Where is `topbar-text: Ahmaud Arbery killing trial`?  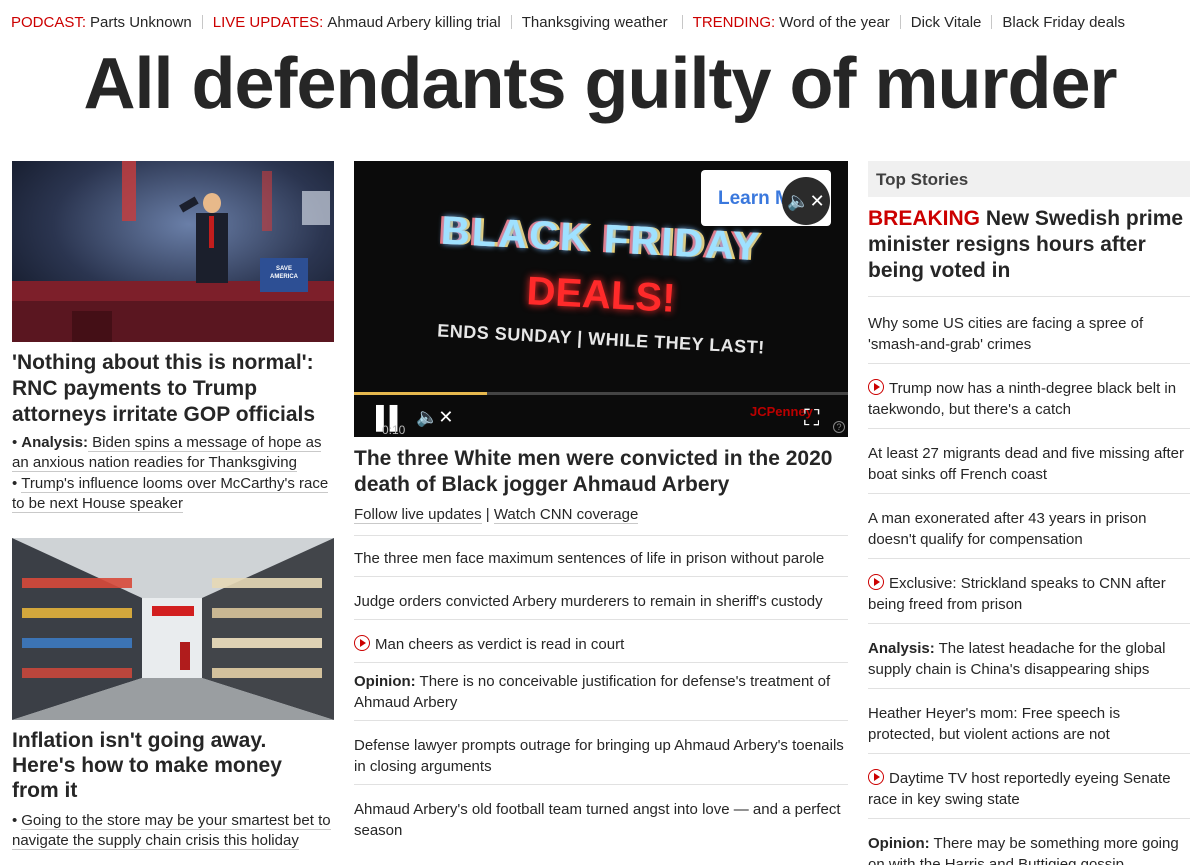
topbar-text: Ahmaud Arbery killing trial is located at coordinates (414, 22).